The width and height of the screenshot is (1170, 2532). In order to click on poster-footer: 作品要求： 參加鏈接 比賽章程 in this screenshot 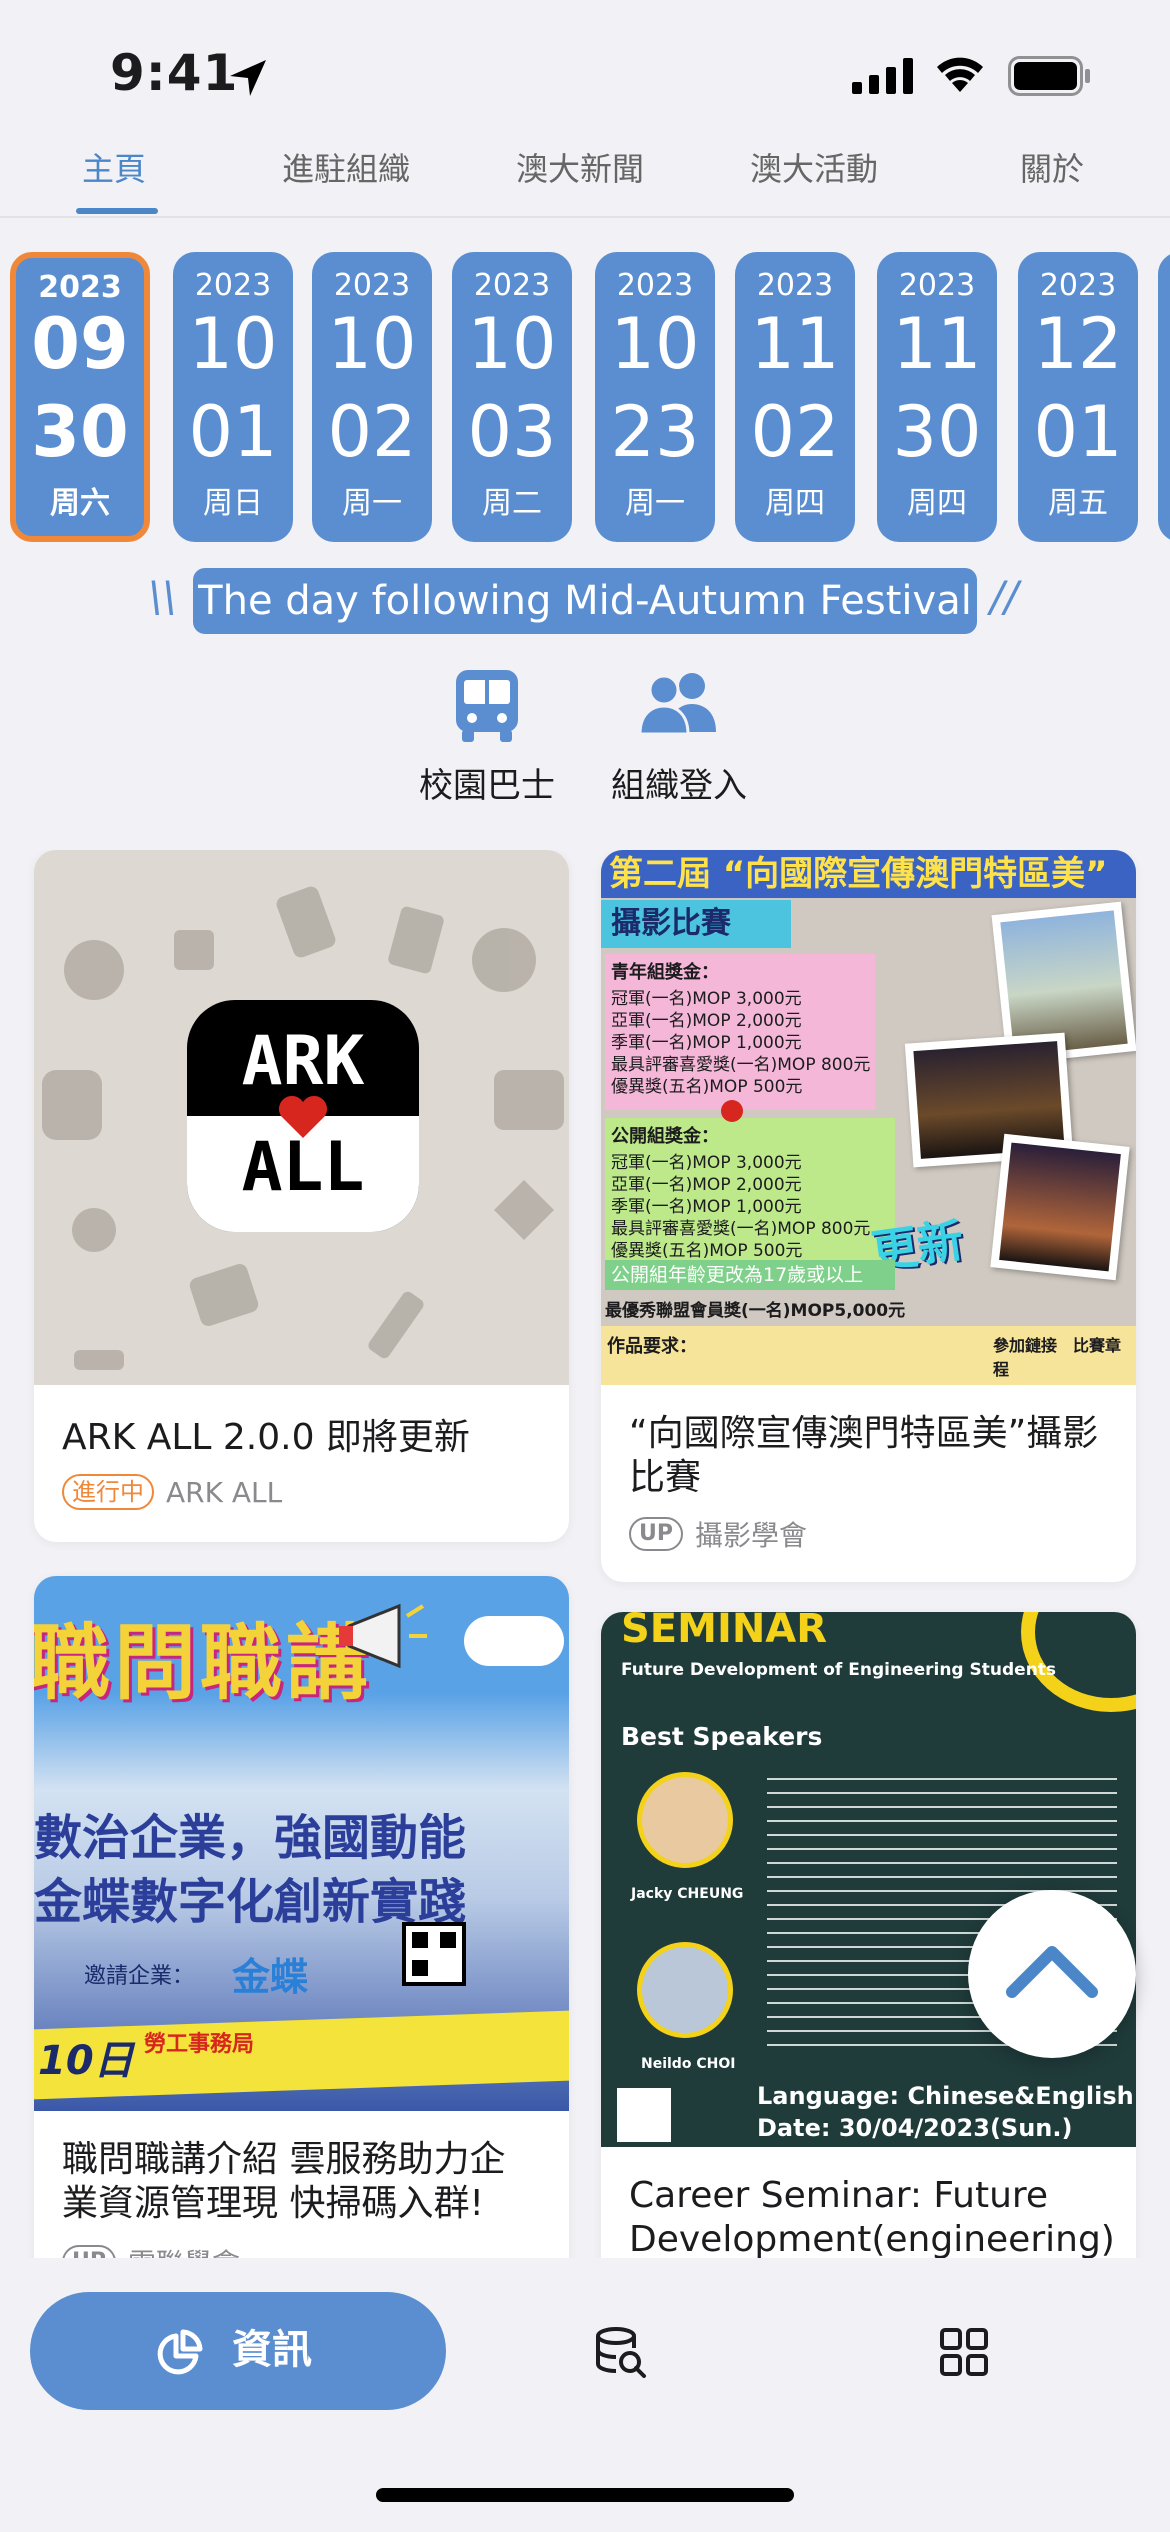, I will do `click(868, 1355)`.